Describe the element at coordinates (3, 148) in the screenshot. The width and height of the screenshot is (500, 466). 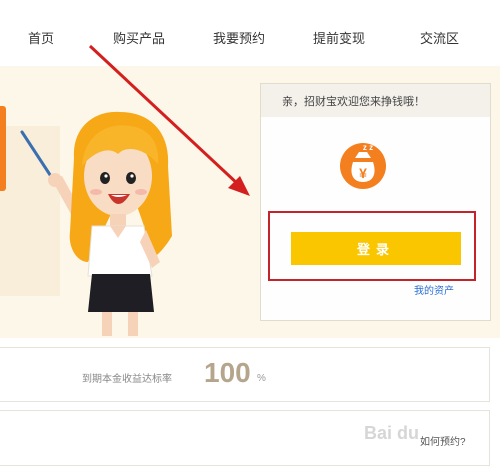
I see `hero-decoration` at that location.